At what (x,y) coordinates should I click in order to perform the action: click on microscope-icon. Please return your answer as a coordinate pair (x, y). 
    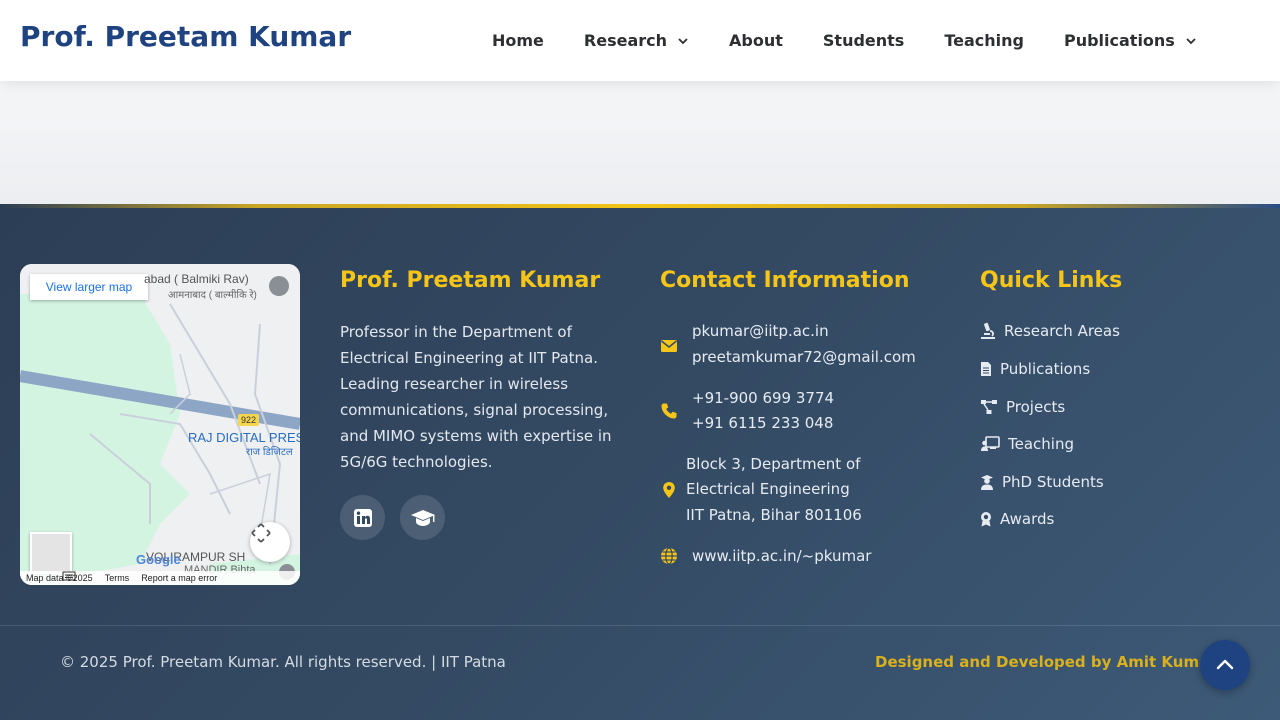
    Looking at the image, I should click on (988, 330).